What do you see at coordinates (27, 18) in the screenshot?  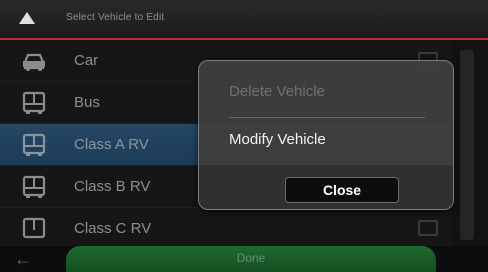 I see `up-arrow-icon` at bounding box center [27, 18].